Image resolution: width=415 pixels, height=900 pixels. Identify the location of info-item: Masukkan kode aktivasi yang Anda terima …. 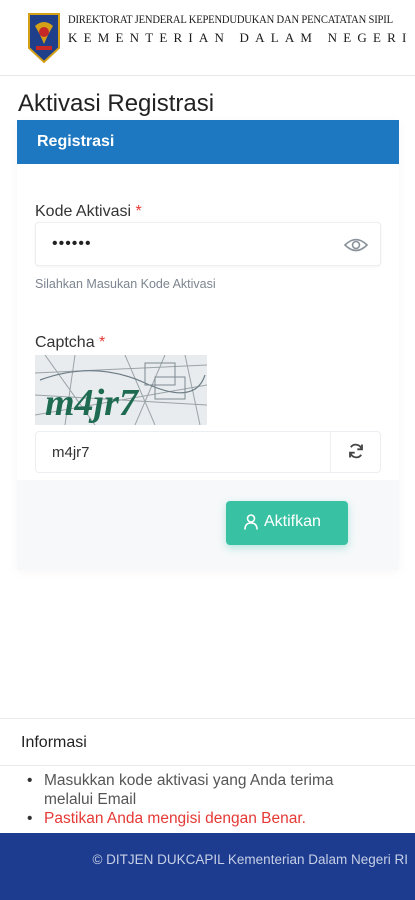
(205, 790).